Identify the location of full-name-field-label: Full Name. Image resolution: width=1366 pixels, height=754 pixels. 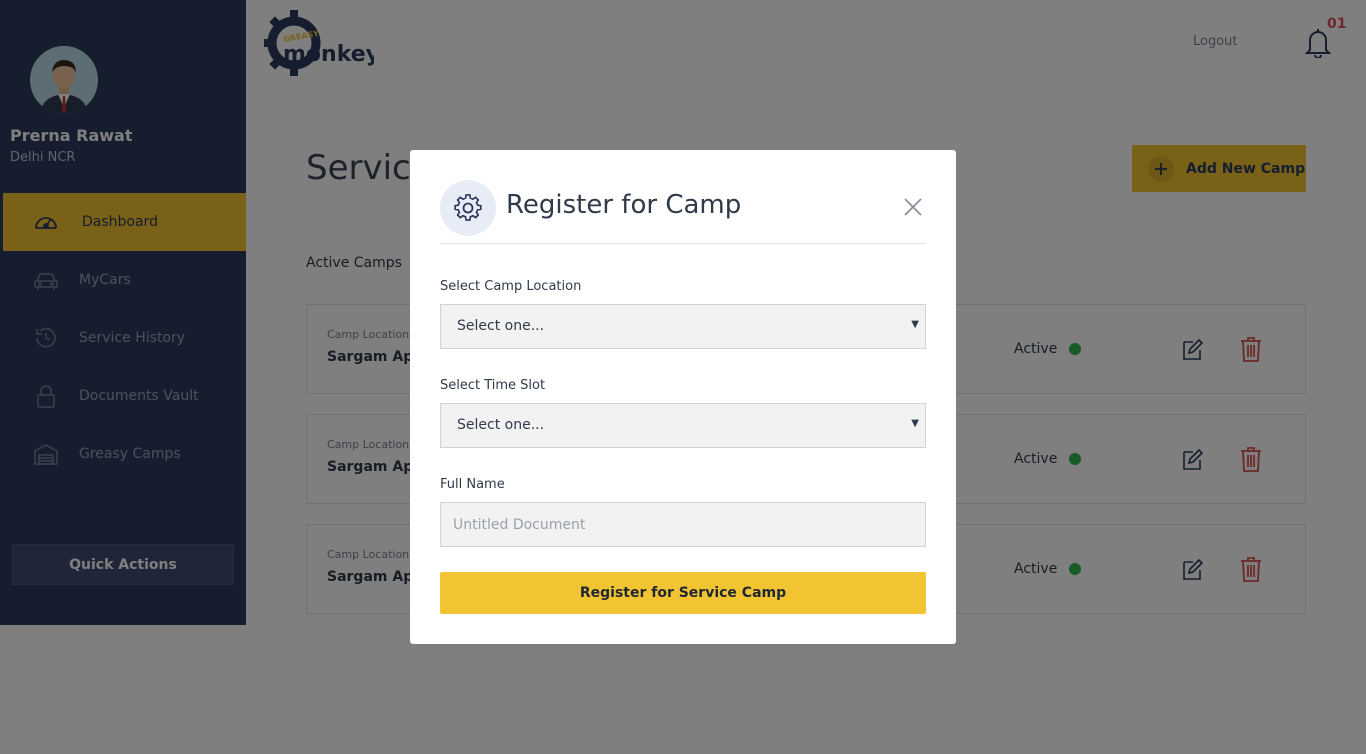
(472, 484).